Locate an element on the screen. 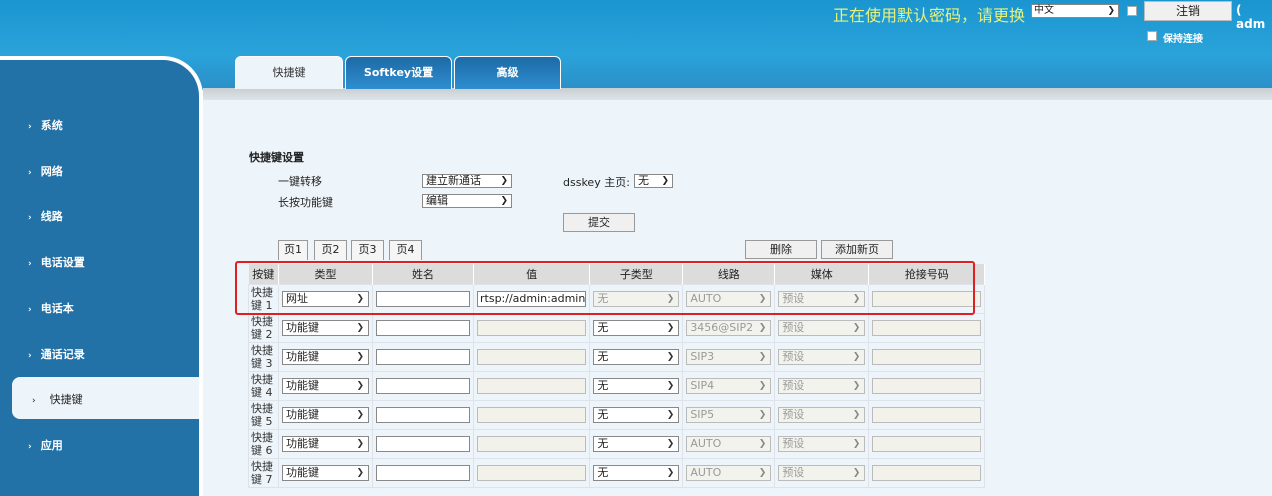 The width and height of the screenshot is (1272, 496). line-select: SIP5 ❯ is located at coordinates (729, 414).